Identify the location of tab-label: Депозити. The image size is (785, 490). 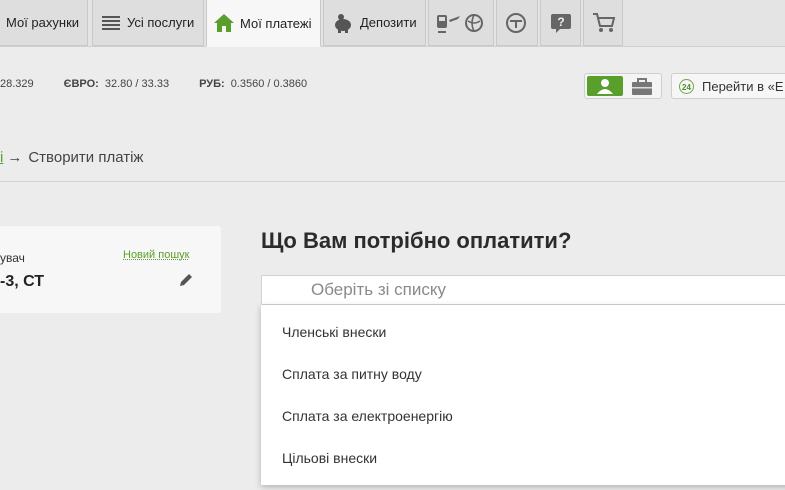
(388, 22).